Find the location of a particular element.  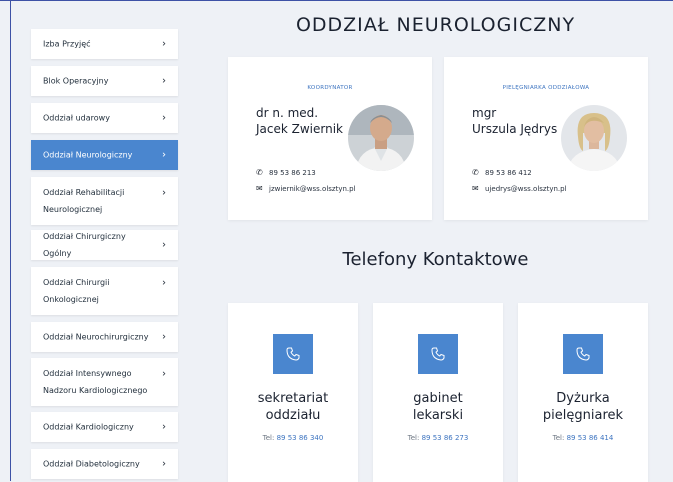

tile-phone: Tel: 89 53 86 414 is located at coordinates (583, 438).